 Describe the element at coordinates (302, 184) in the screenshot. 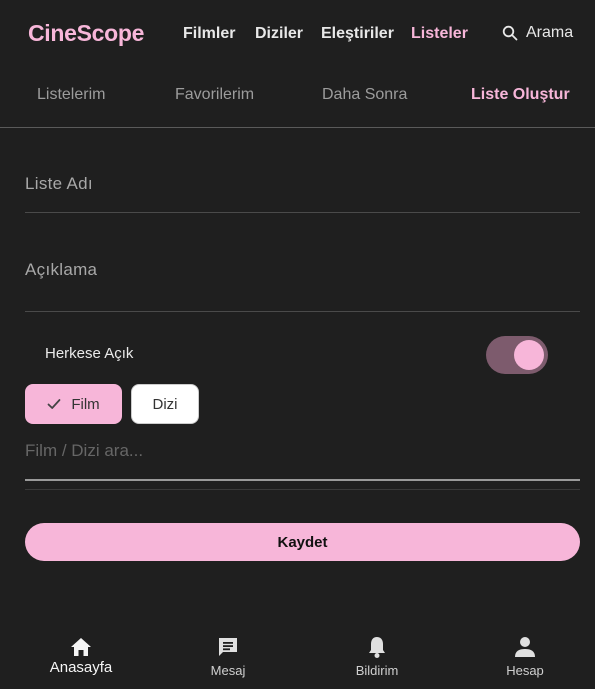

I see `list-name-field: Liste Adı` at that location.